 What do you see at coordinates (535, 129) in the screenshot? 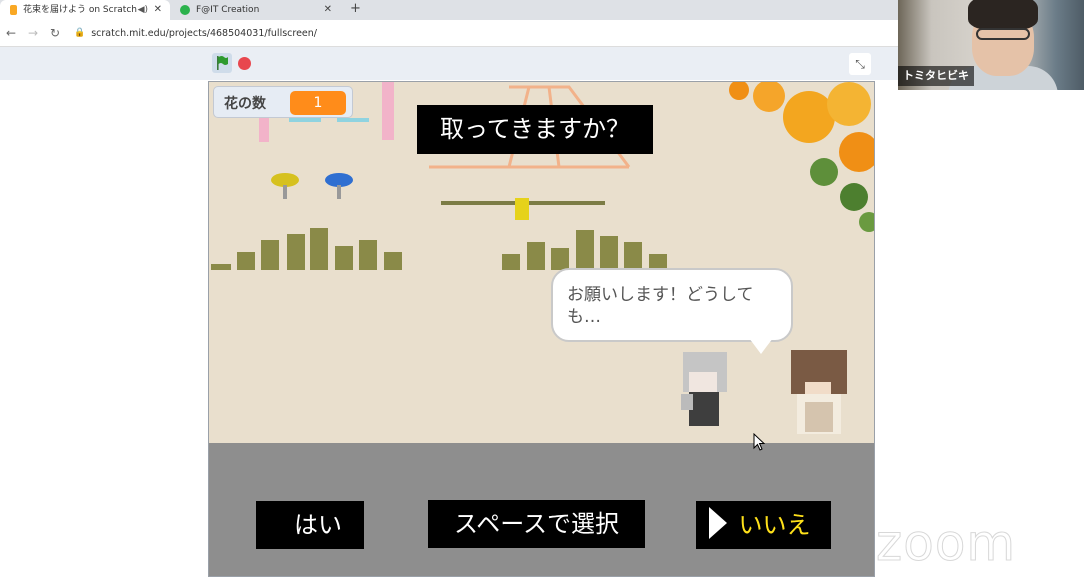
I see `question-text: 取ってきますか？` at bounding box center [535, 129].